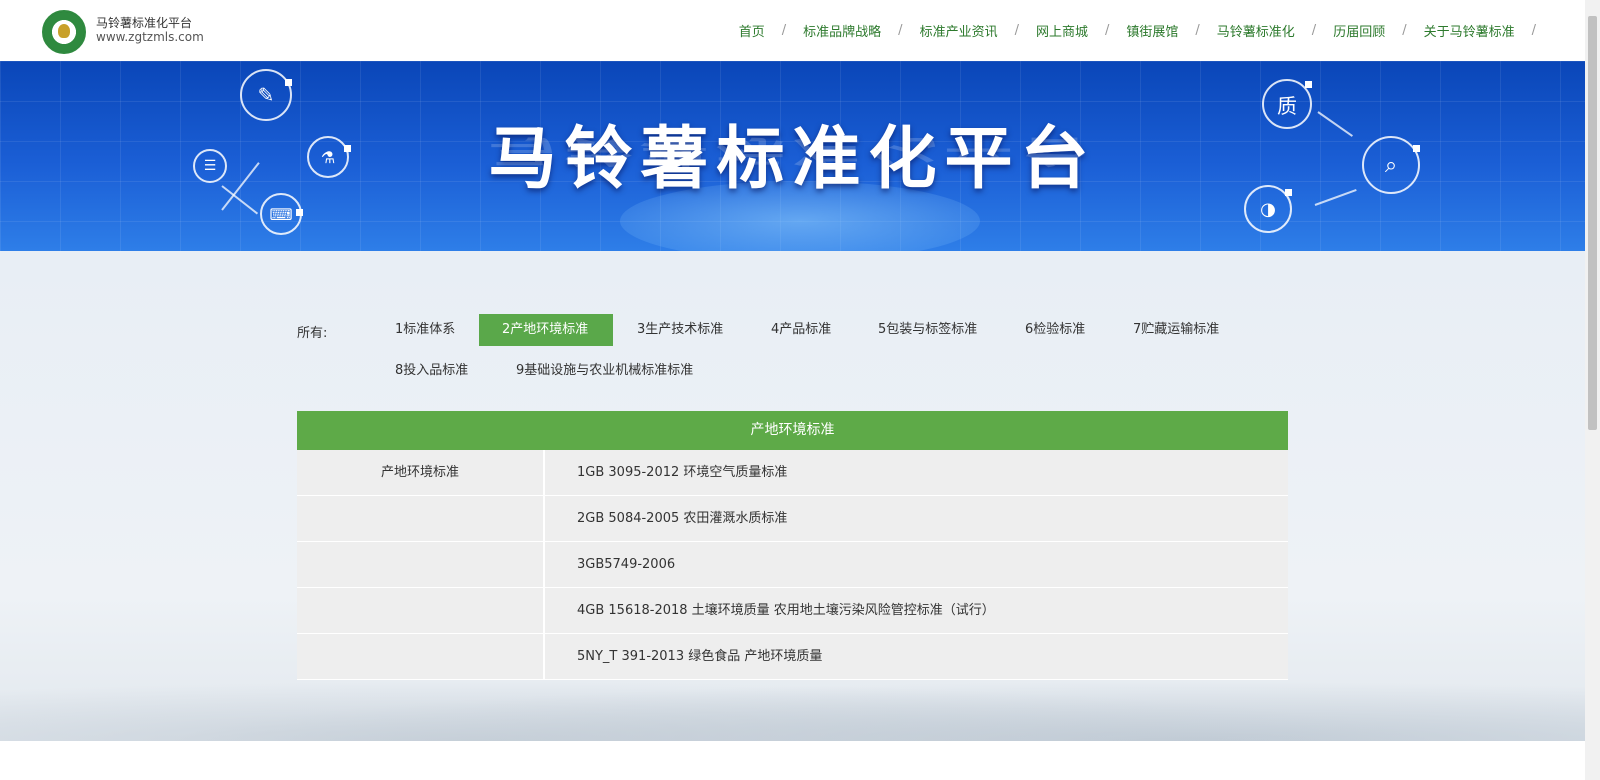 The height and width of the screenshot is (780, 1600). I want to click on category-cell: 产地环境标准, so click(421, 472).